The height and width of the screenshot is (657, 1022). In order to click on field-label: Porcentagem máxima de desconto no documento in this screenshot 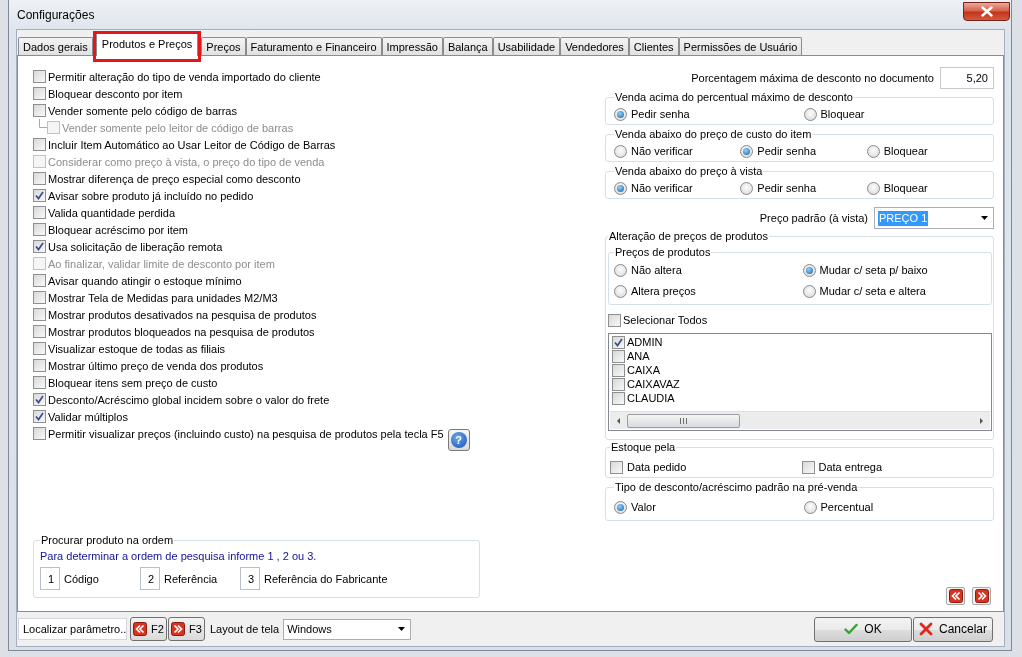, I will do `click(812, 78)`.